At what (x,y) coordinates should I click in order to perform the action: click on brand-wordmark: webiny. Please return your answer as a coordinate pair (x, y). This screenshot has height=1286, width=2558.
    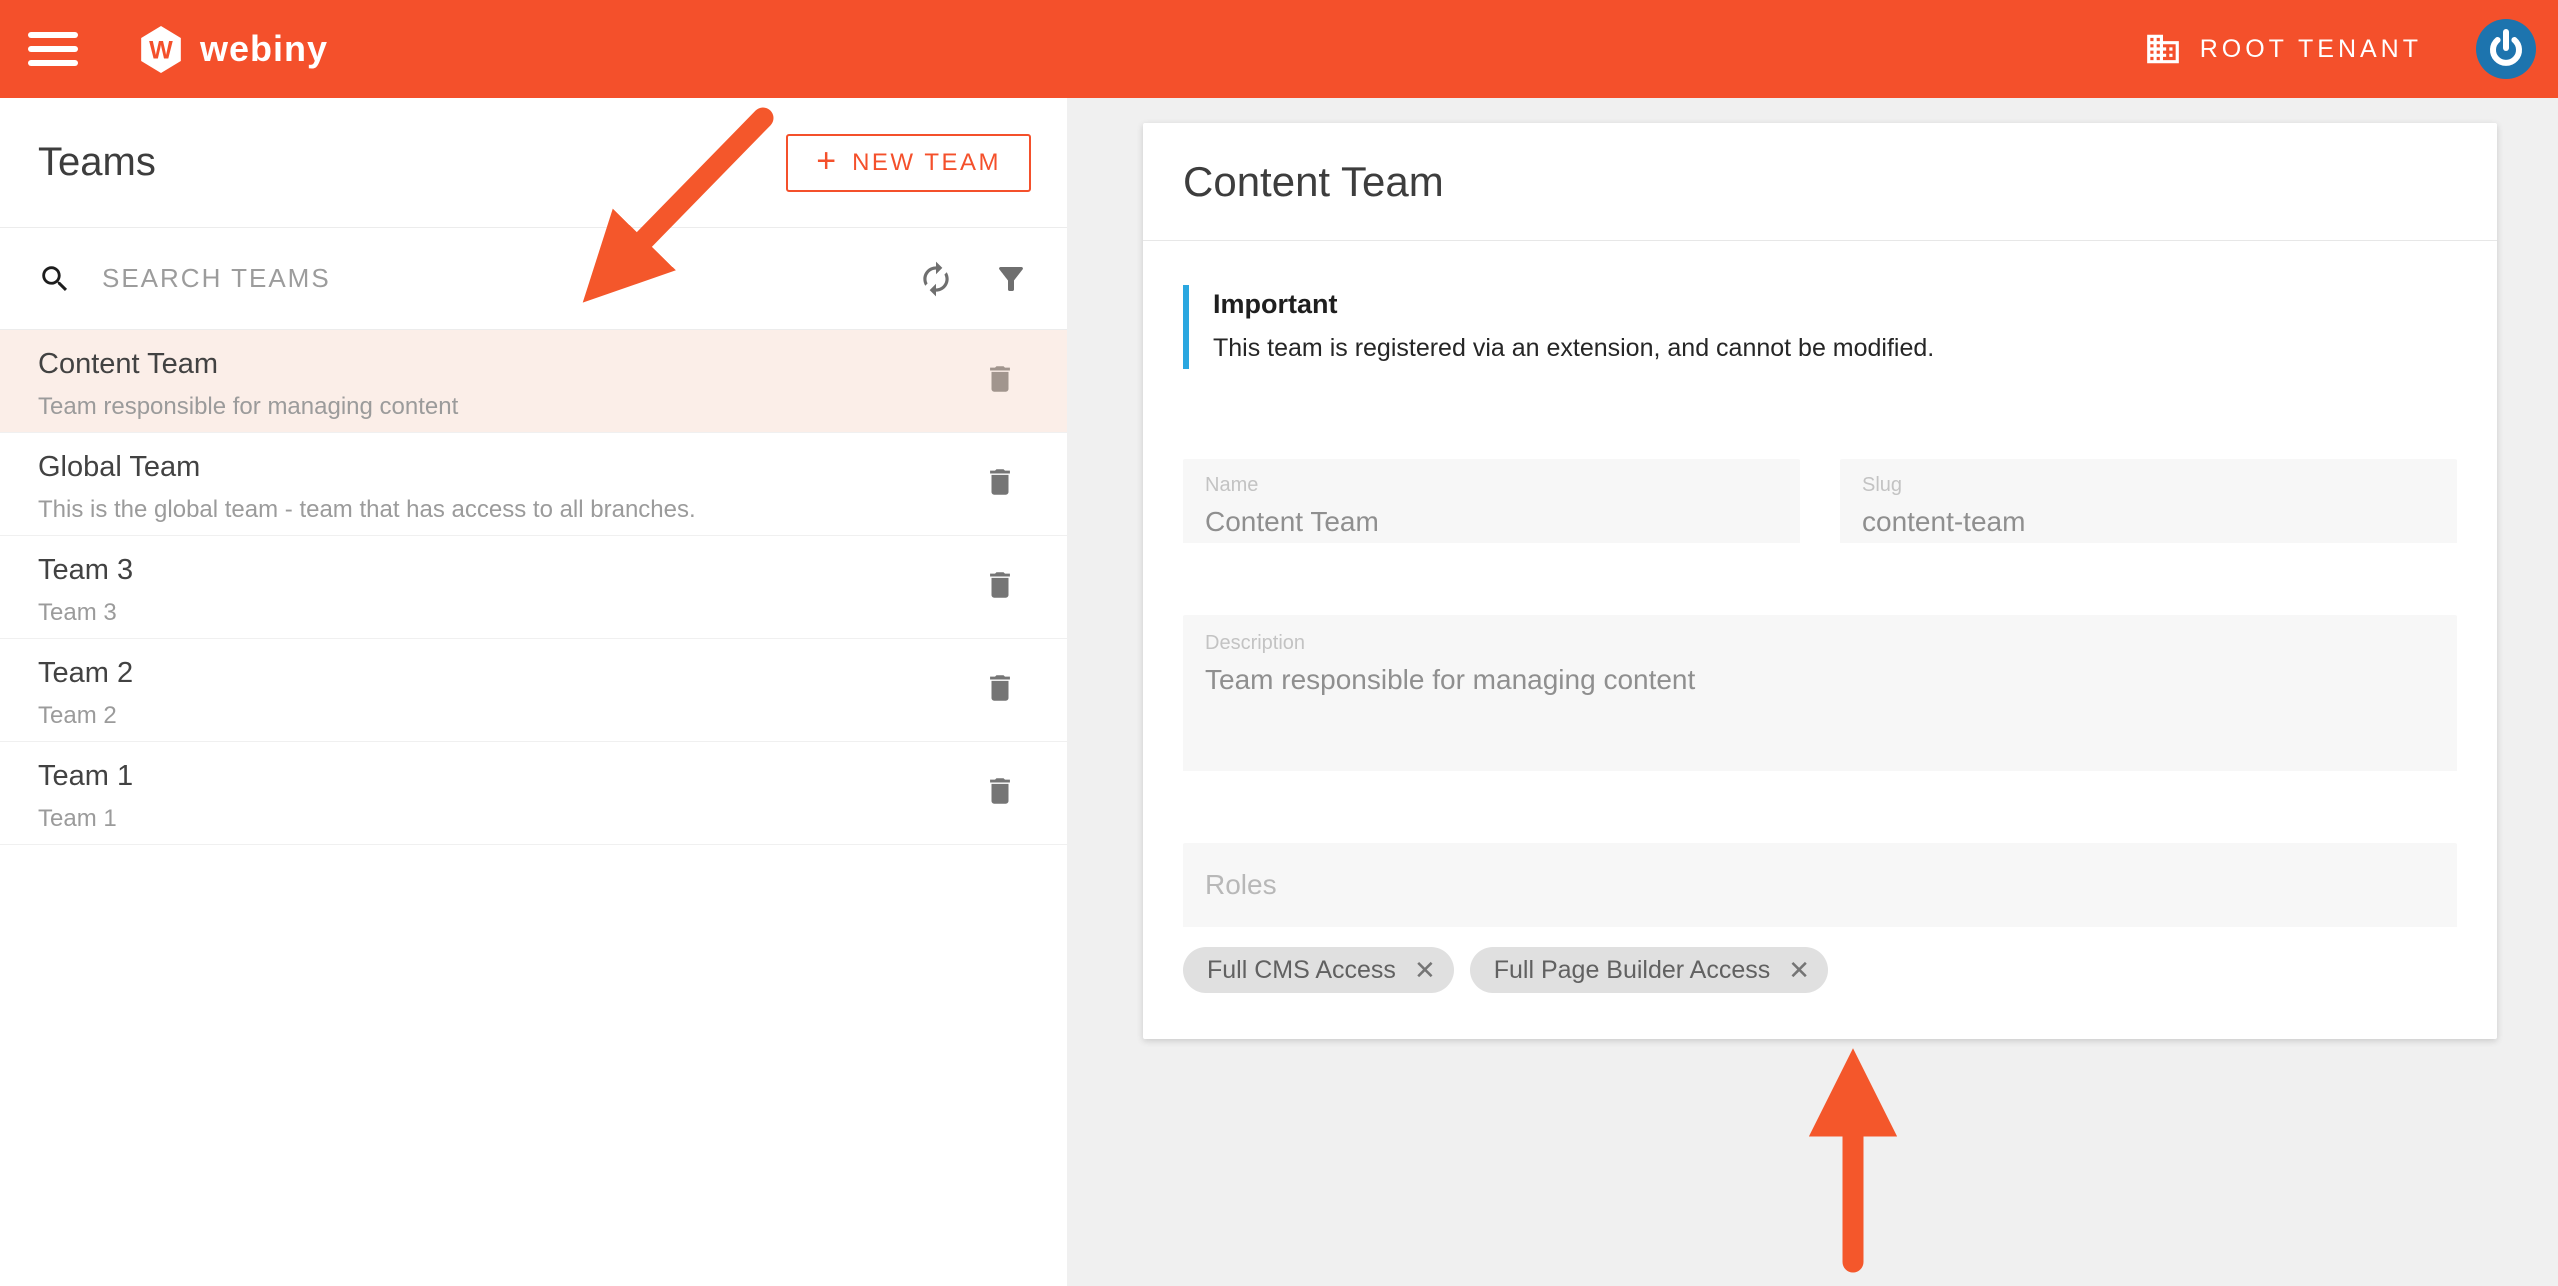
    Looking at the image, I should click on (264, 48).